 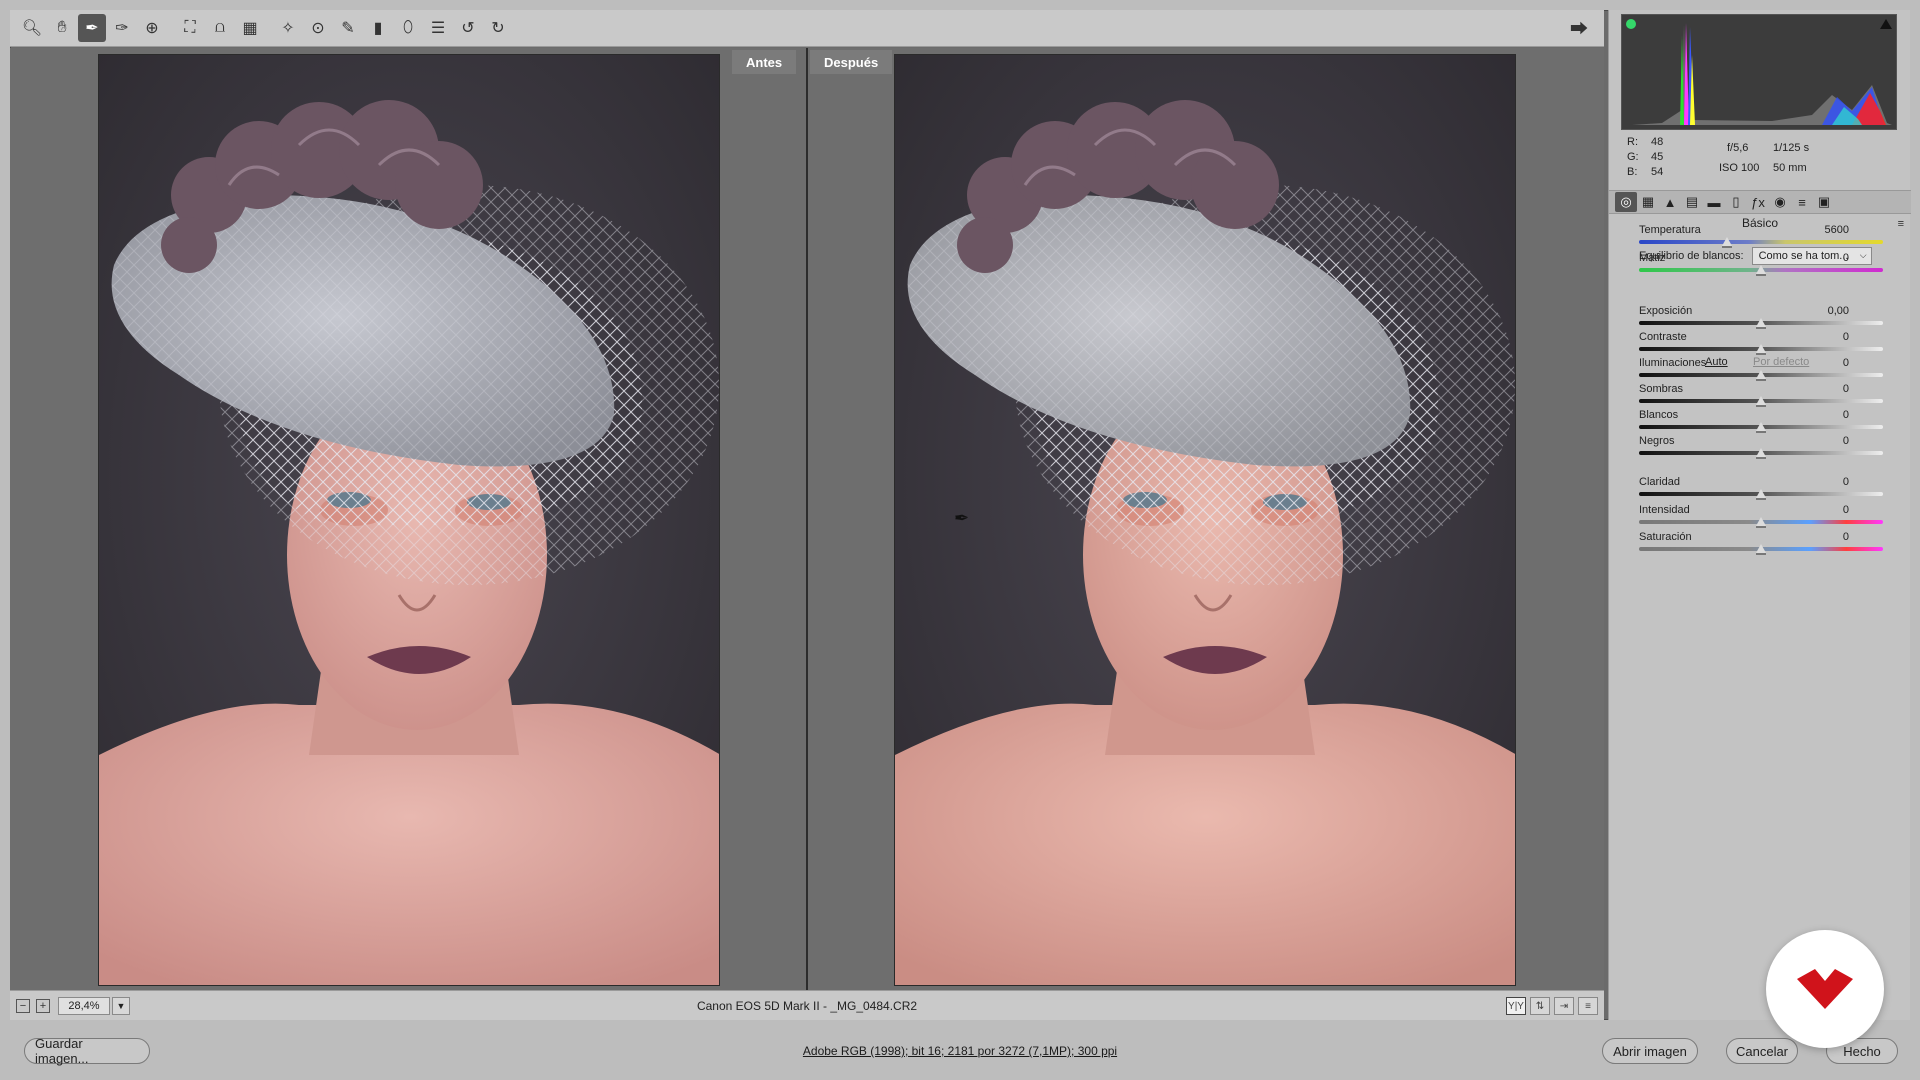 What do you see at coordinates (250, 28) in the screenshot?
I see `transform-icon: ▦` at bounding box center [250, 28].